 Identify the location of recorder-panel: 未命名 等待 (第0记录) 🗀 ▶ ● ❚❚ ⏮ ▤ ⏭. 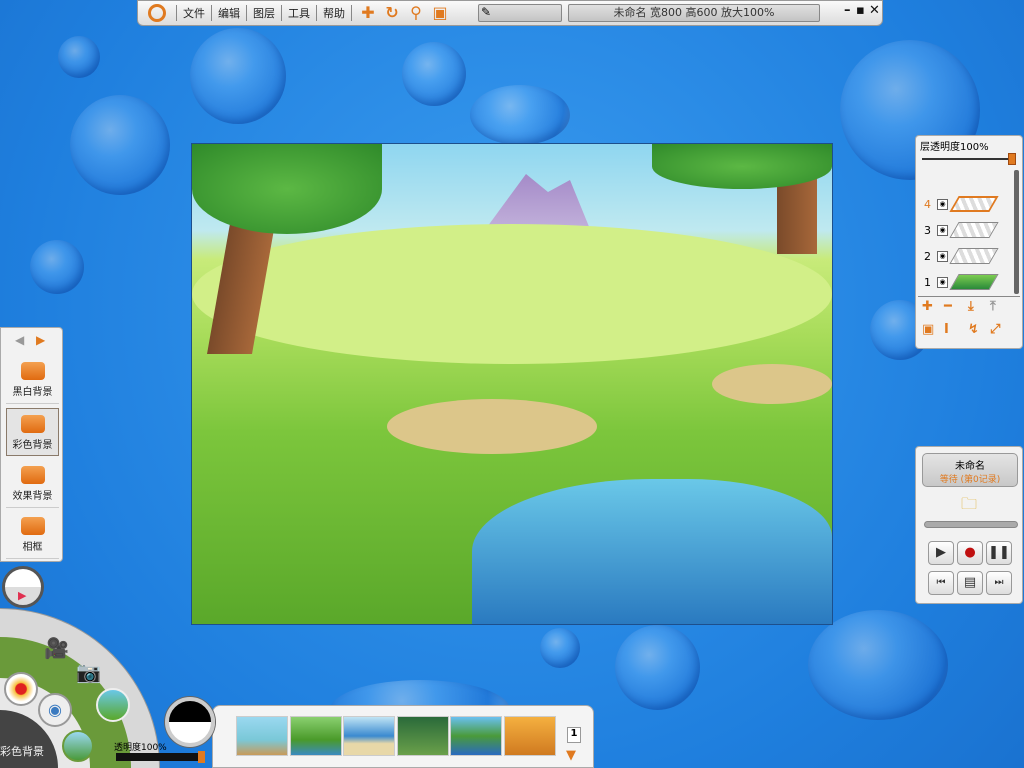
(969, 525).